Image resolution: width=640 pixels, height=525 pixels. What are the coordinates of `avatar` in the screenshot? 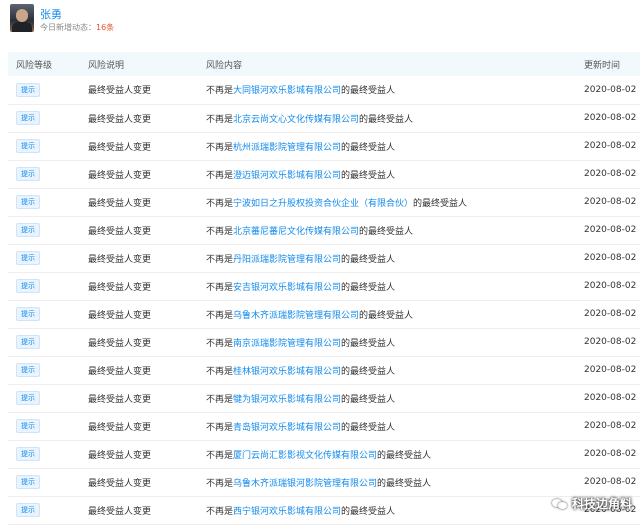 It's located at (22, 18).